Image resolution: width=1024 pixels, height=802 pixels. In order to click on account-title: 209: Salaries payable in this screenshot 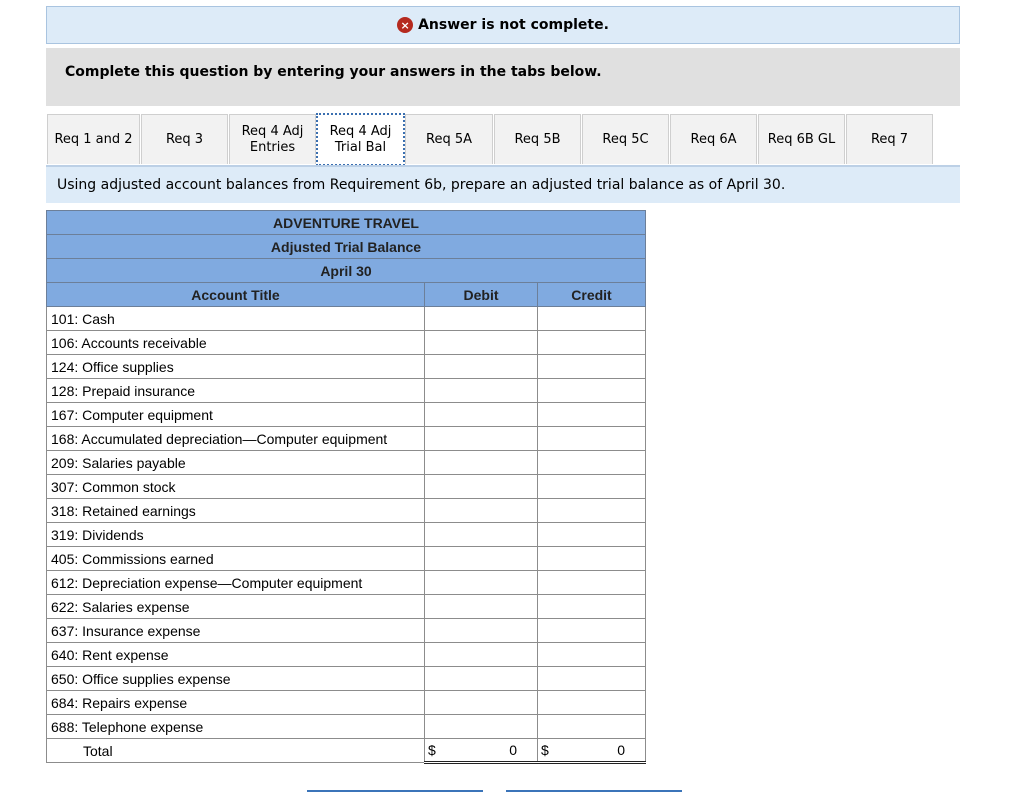, I will do `click(235, 462)`.